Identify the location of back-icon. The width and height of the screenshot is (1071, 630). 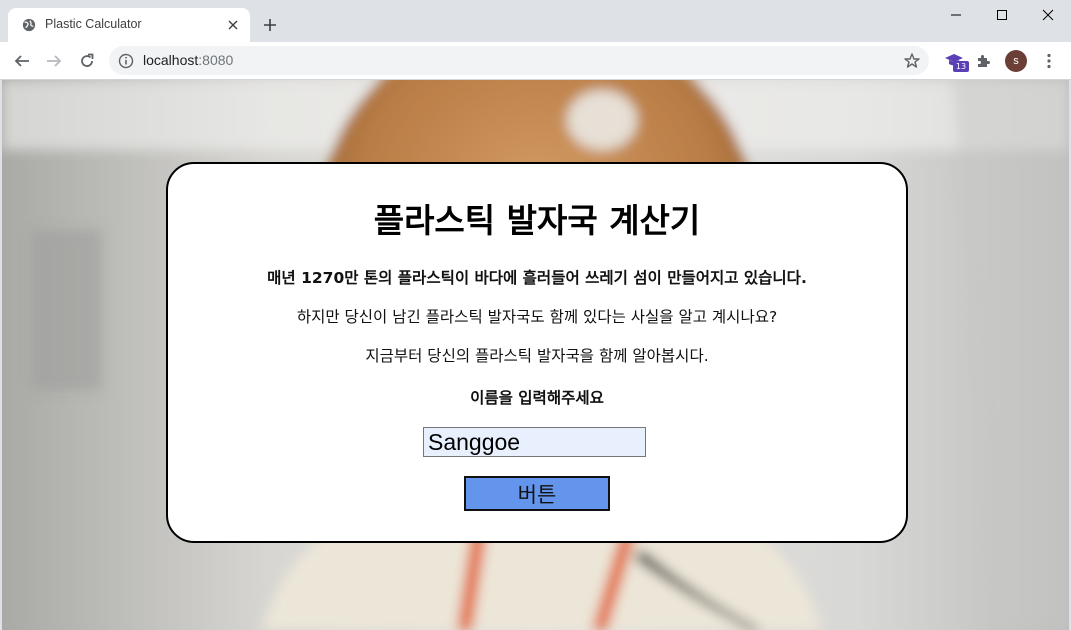
(22, 61).